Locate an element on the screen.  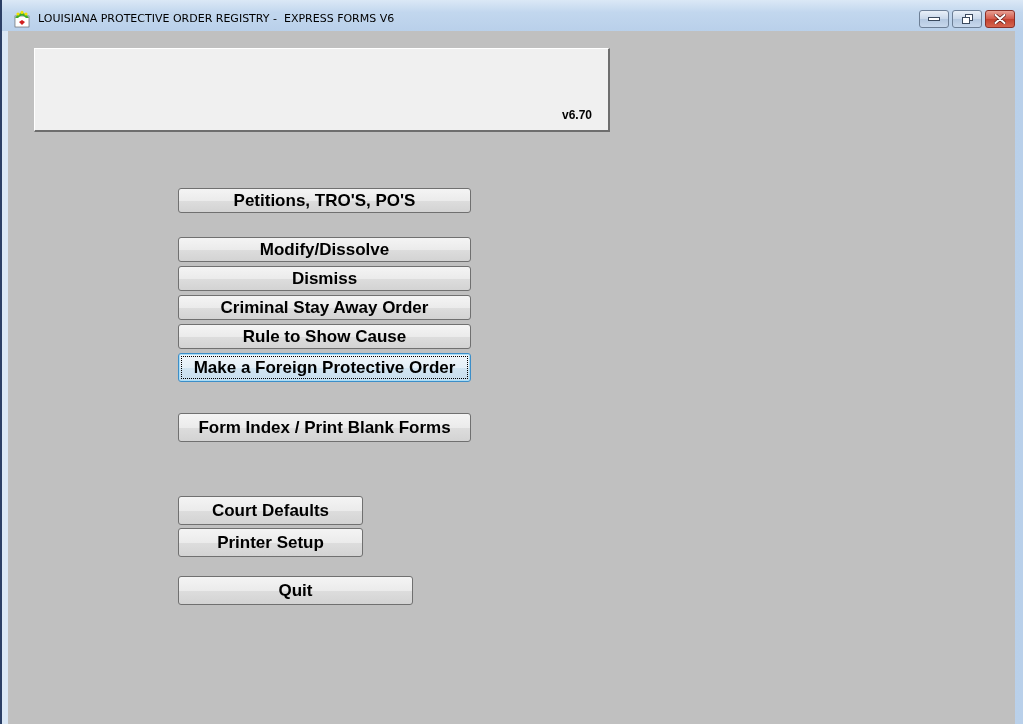
menu-button: Rule to Show Cause is located at coordinates (324, 336).